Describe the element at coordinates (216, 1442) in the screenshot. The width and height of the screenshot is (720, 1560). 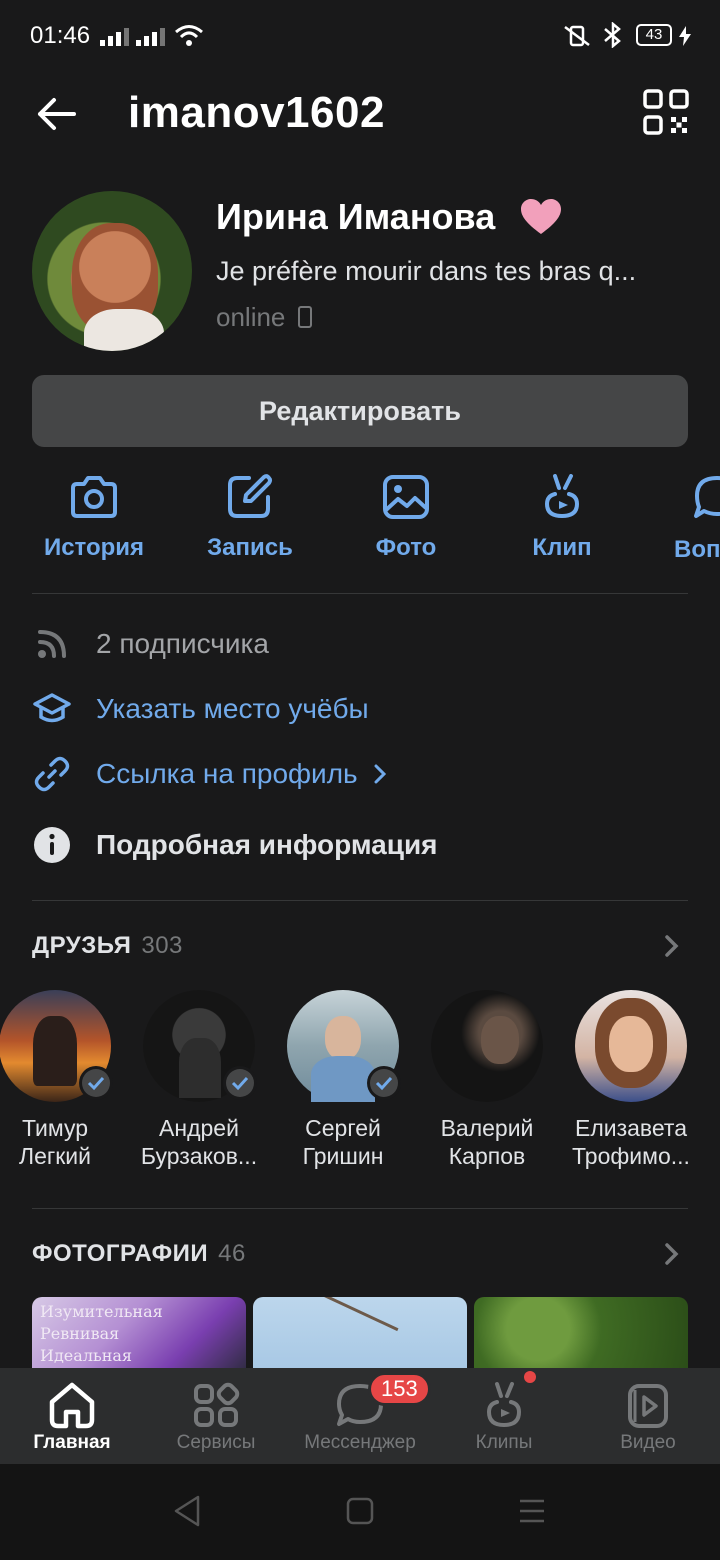
I see `tab-label: Сервисы` at that location.